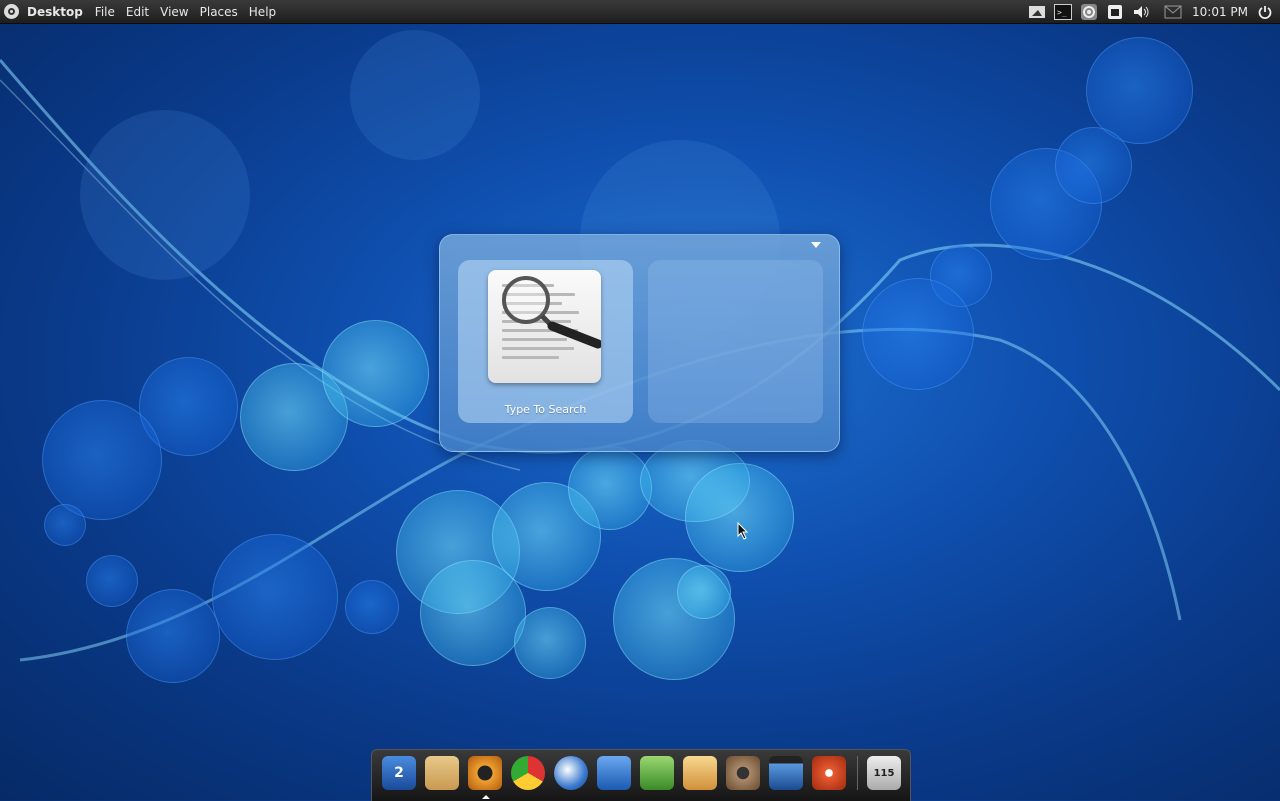  I want to click on workspace-switcher-icon: 2, so click(399, 773).